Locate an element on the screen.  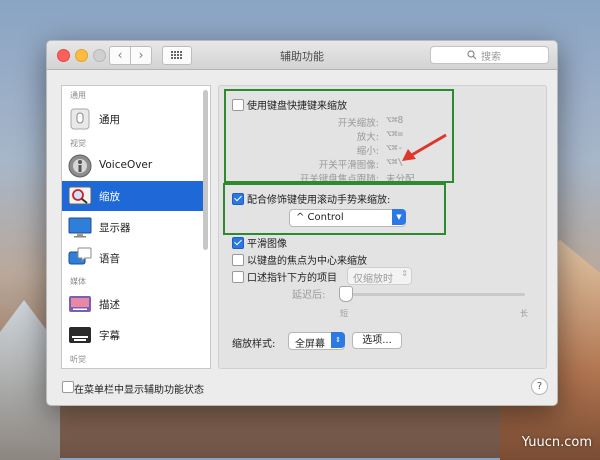
sidebar-item-captions: 字幕 is located at coordinates (132, 335).